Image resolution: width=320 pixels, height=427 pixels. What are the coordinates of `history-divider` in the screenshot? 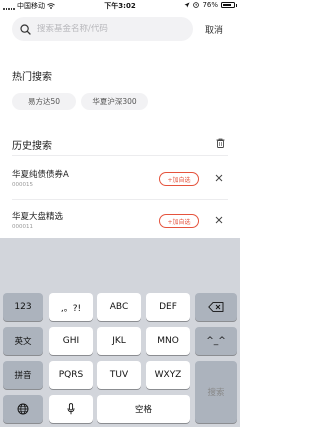 It's located at (120, 199).